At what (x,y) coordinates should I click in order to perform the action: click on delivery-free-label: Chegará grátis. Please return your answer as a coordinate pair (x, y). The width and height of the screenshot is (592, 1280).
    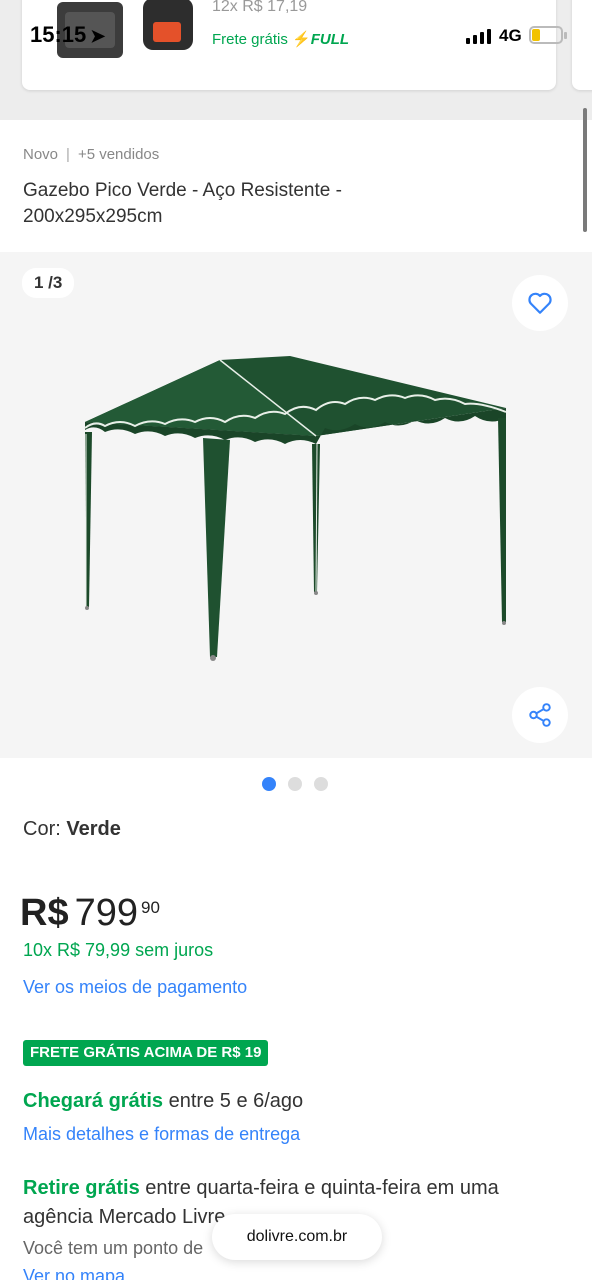
    Looking at the image, I should click on (93, 1101).